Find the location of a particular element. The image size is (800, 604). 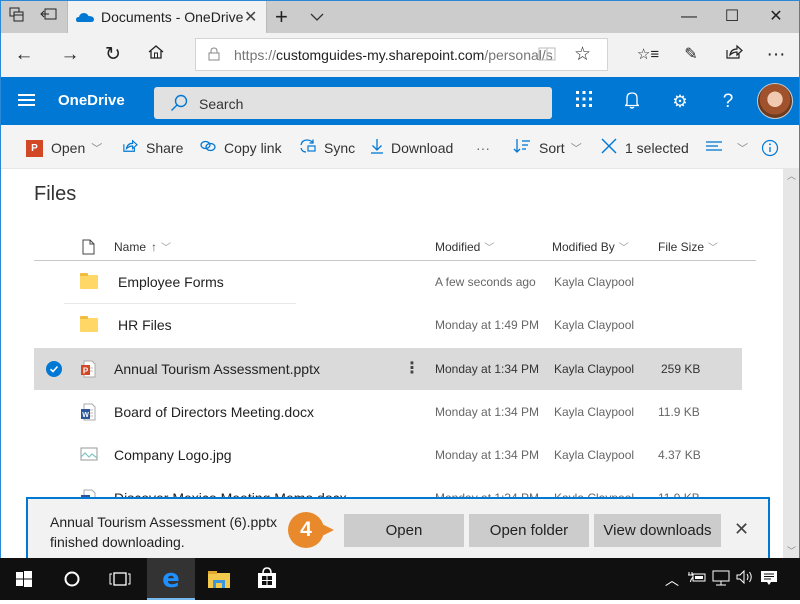

open-folder-button: Open folder is located at coordinates (529, 530).